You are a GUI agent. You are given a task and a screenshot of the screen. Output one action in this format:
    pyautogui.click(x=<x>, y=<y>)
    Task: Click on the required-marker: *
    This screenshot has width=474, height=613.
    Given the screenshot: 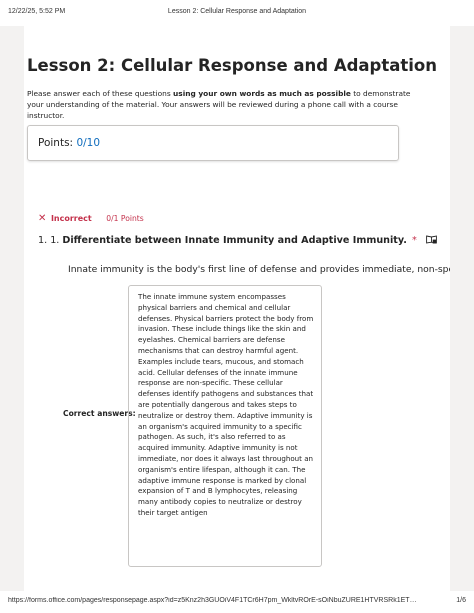 What is the action you would take?
    pyautogui.click(x=414, y=240)
    